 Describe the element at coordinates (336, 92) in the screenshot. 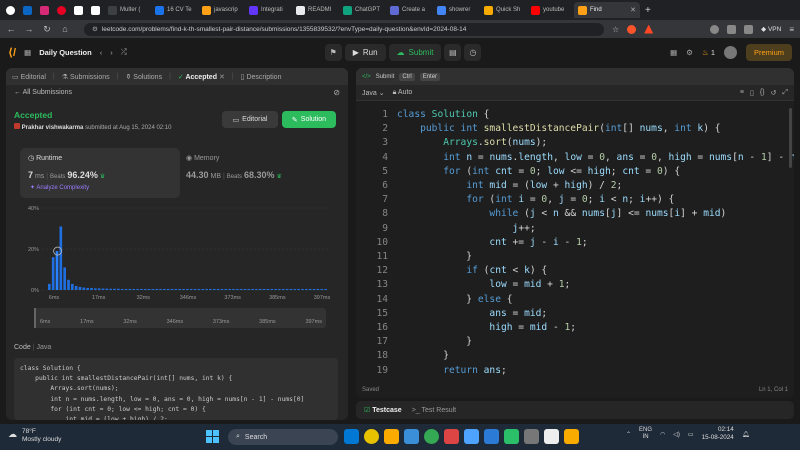

I see `link-icon: ⊘` at that location.